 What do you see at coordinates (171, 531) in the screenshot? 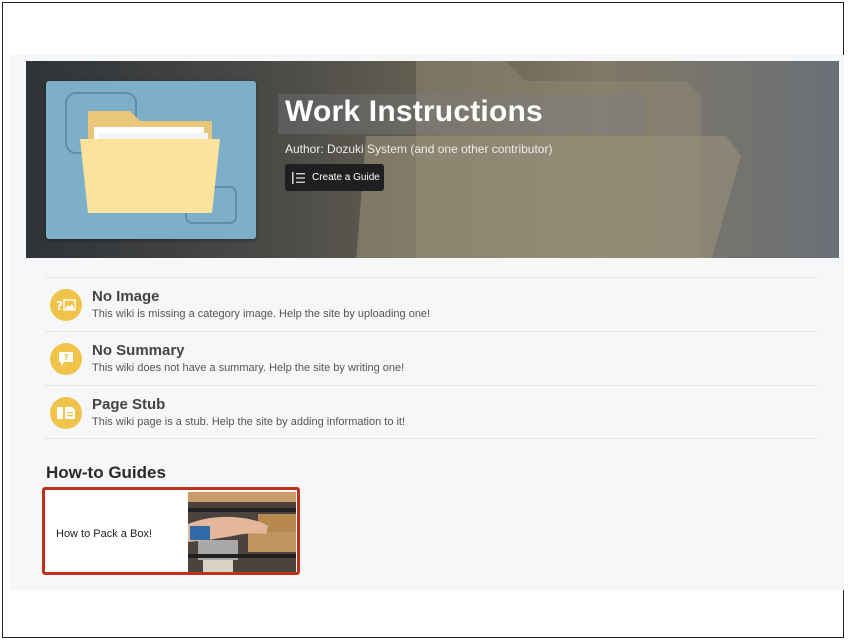
I see `guide-card: How to Pack a Box!` at bounding box center [171, 531].